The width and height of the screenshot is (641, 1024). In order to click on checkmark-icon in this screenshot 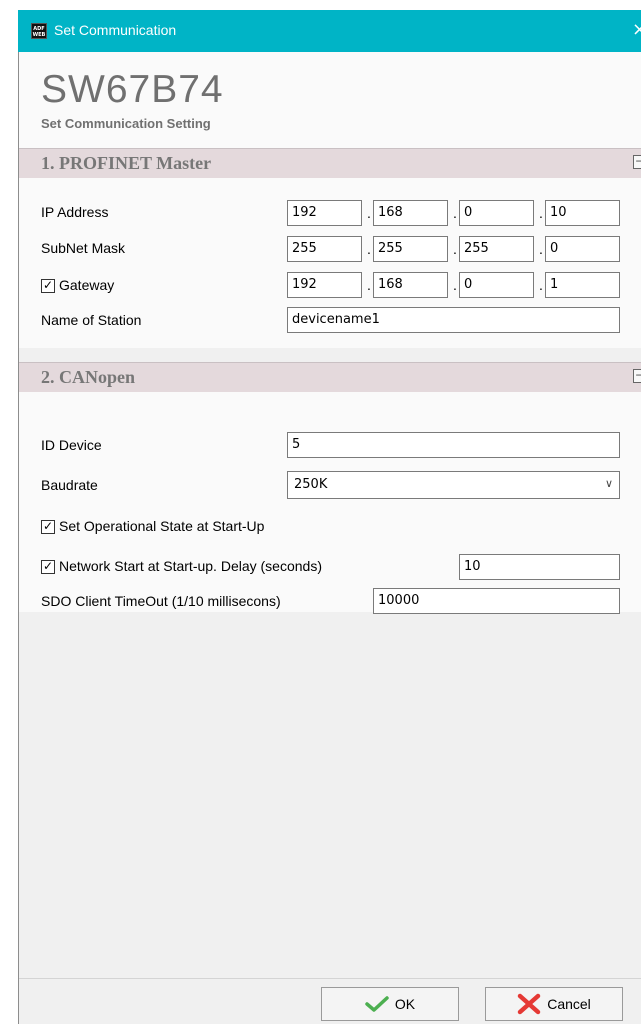, I will do `click(377, 1004)`.